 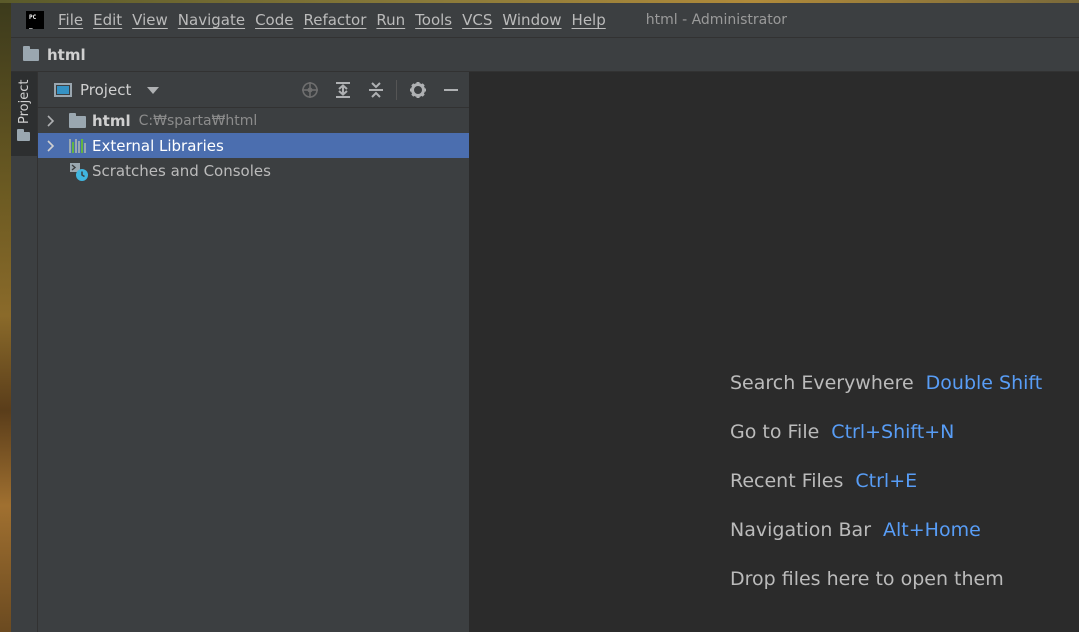 I want to click on tree-item-label: External Libraries, so click(x=158, y=145).